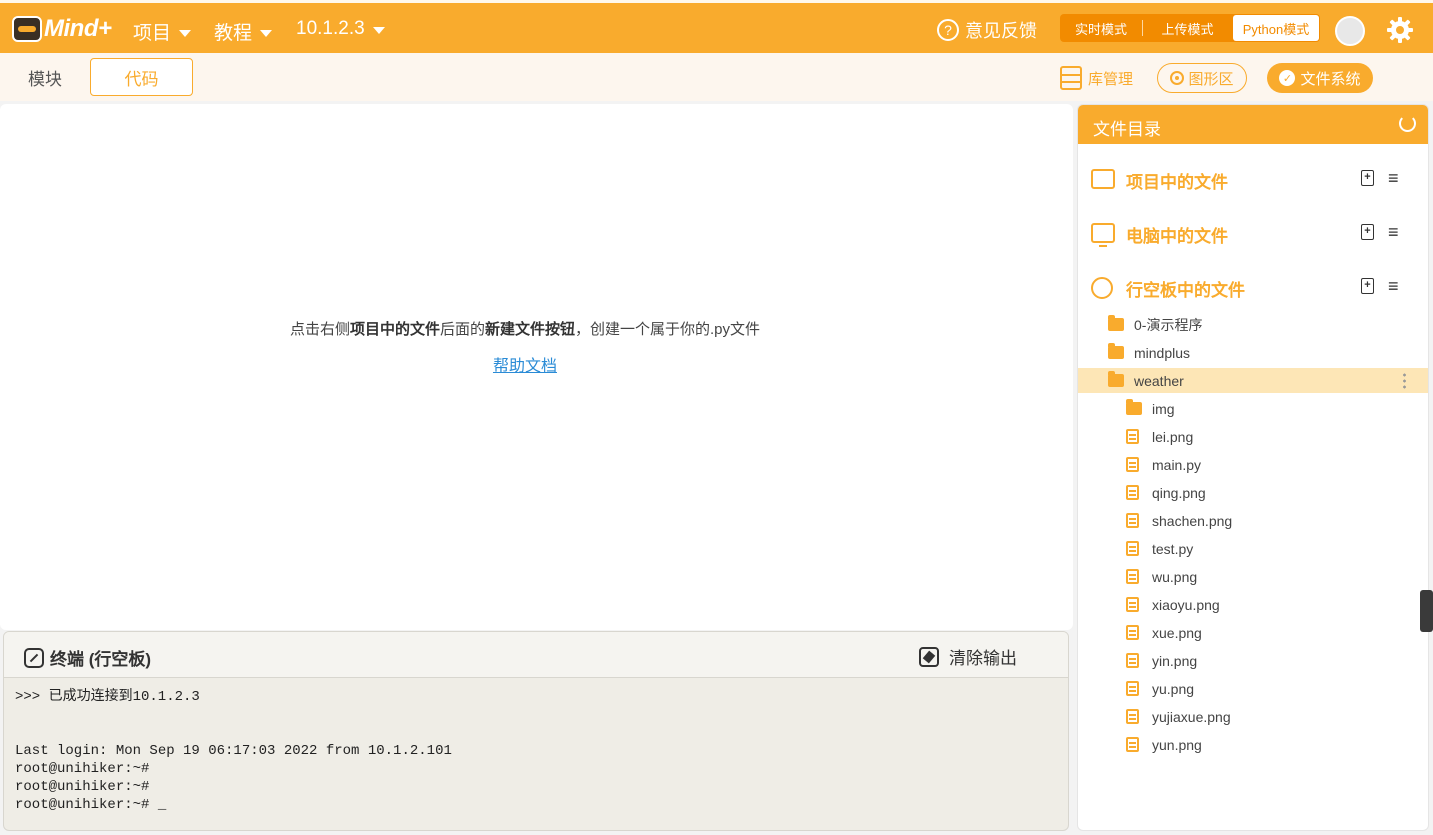 Image resolution: width=1433 pixels, height=835 pixels. Describe the element at coordinates (1400, 30) in the screenshot. I see `gear-icon` at that location.